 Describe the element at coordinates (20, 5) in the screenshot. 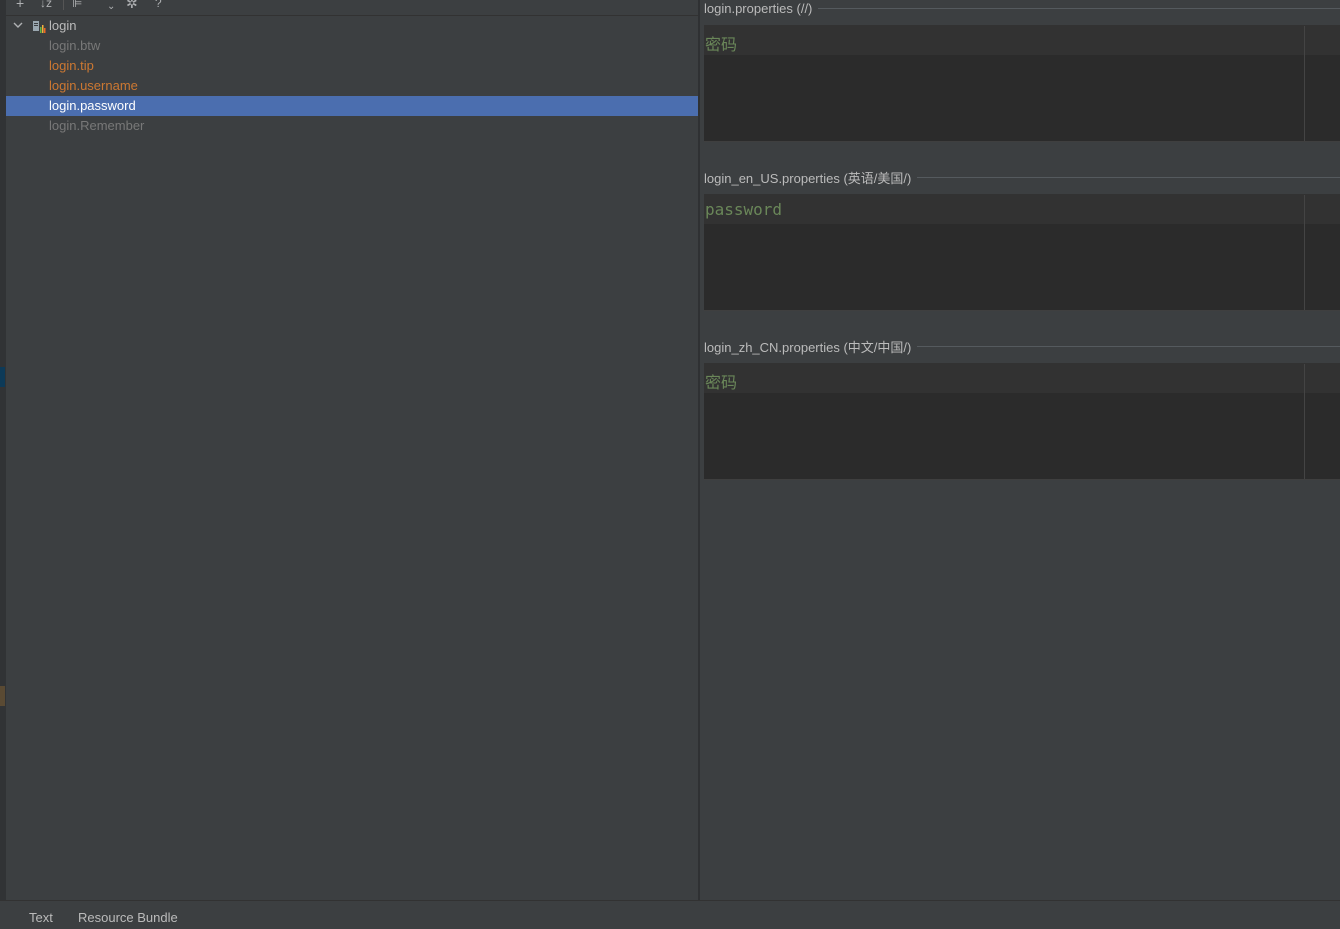

I see `add-icon: +` at that location.